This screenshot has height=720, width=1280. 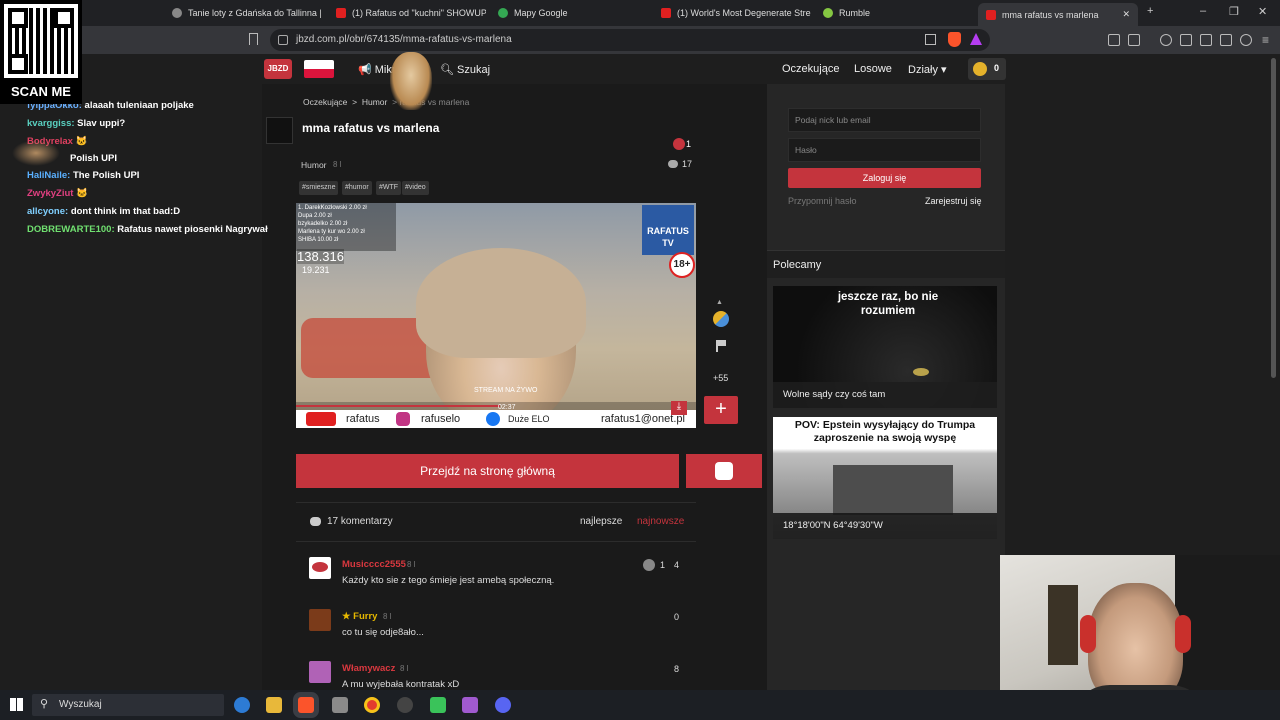 What do you see at coordinates (719, 302) in the screenshot?
I see `arrow-up-icon: ▲` at bounding box center [719, 302].